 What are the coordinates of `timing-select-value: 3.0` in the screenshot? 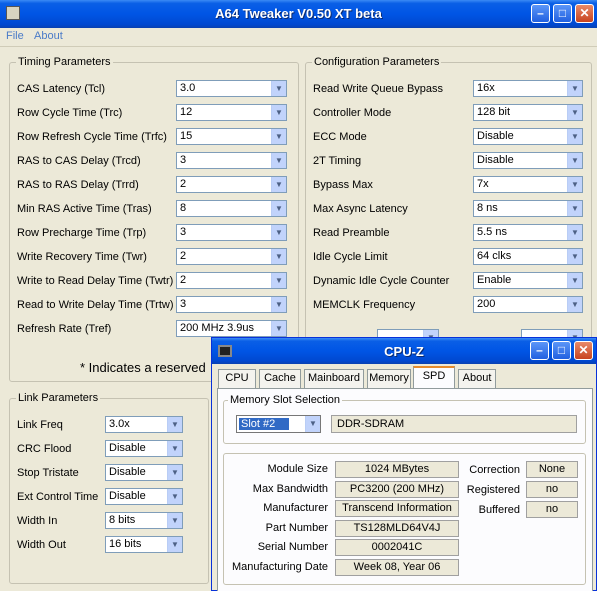 It's located at (188, 88).